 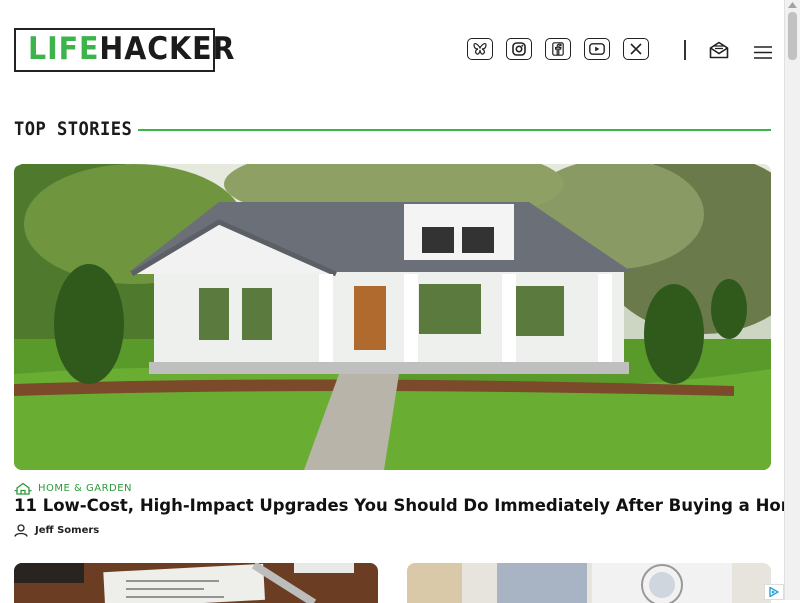 I want to click on facebook-link, so click(x=558, y=49).